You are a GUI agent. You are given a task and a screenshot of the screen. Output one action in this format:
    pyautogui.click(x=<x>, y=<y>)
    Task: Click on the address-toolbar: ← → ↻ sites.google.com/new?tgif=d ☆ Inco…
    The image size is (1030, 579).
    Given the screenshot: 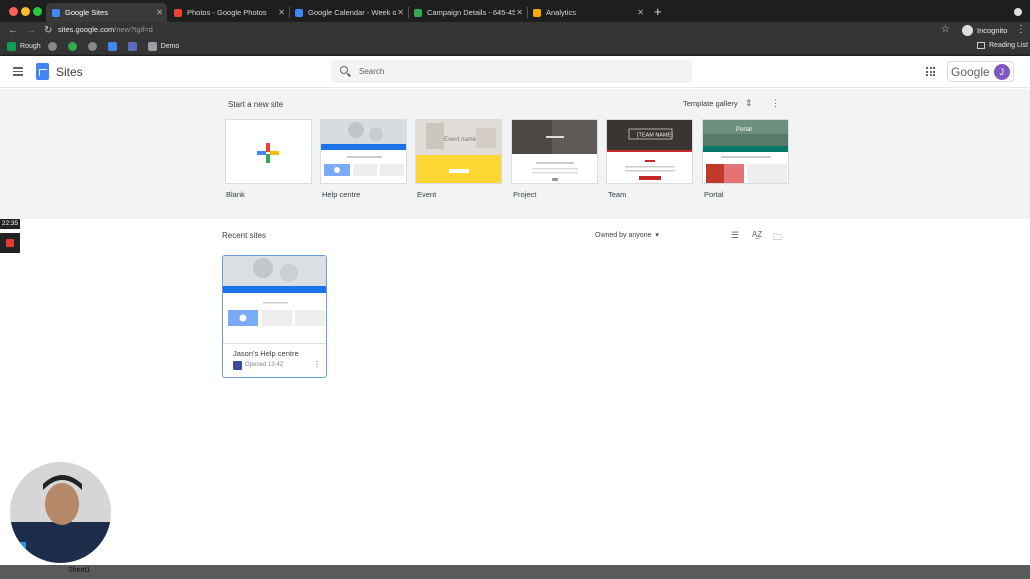 What is the action you would take?
    pyautogui.click(x=515, y=30)
    